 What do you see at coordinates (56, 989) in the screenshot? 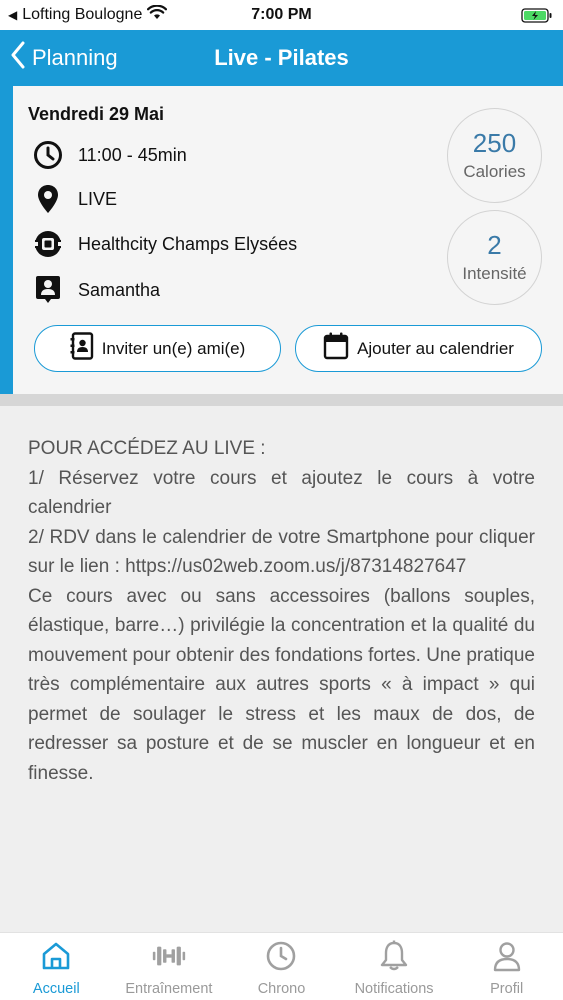
I see `tab-label: Accueil` at bounding box center [56, 989].